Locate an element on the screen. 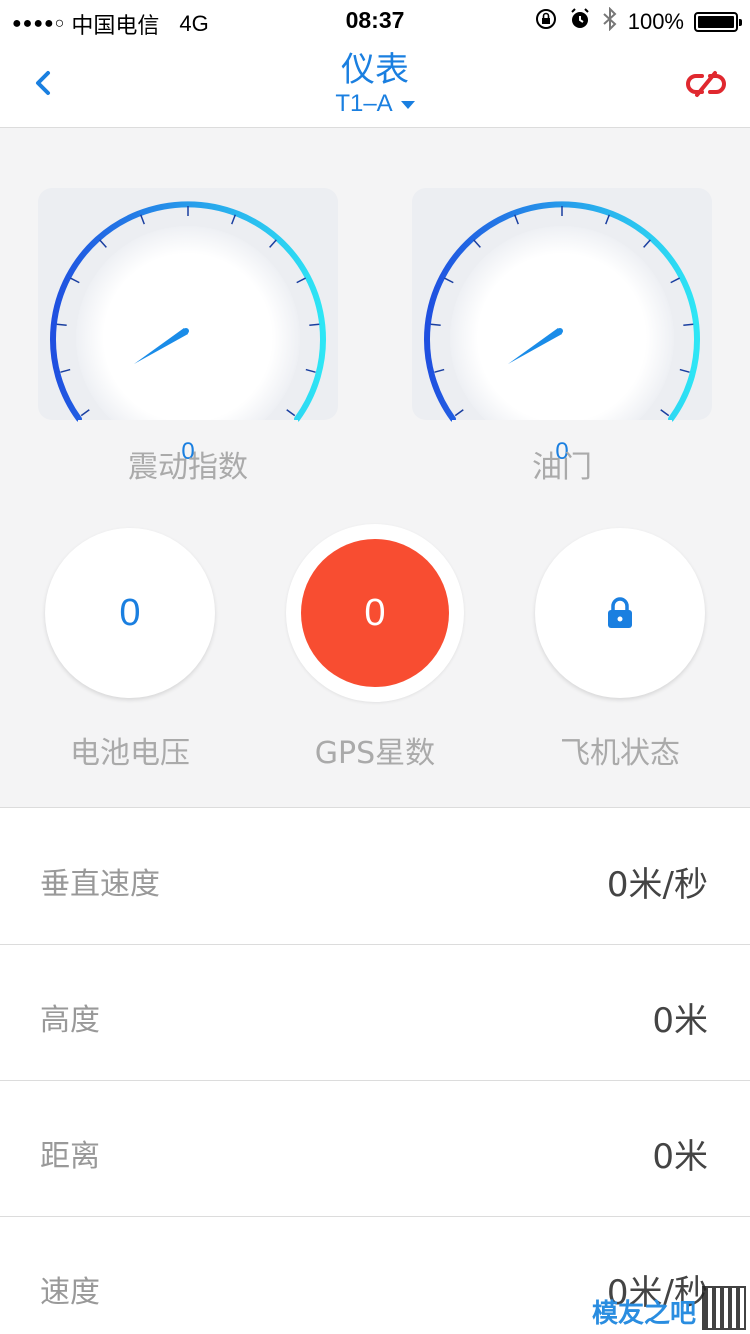 This screenshot has width=750, height=1334. indicator-label: 电池电压 is located at coordinates (130, 753).